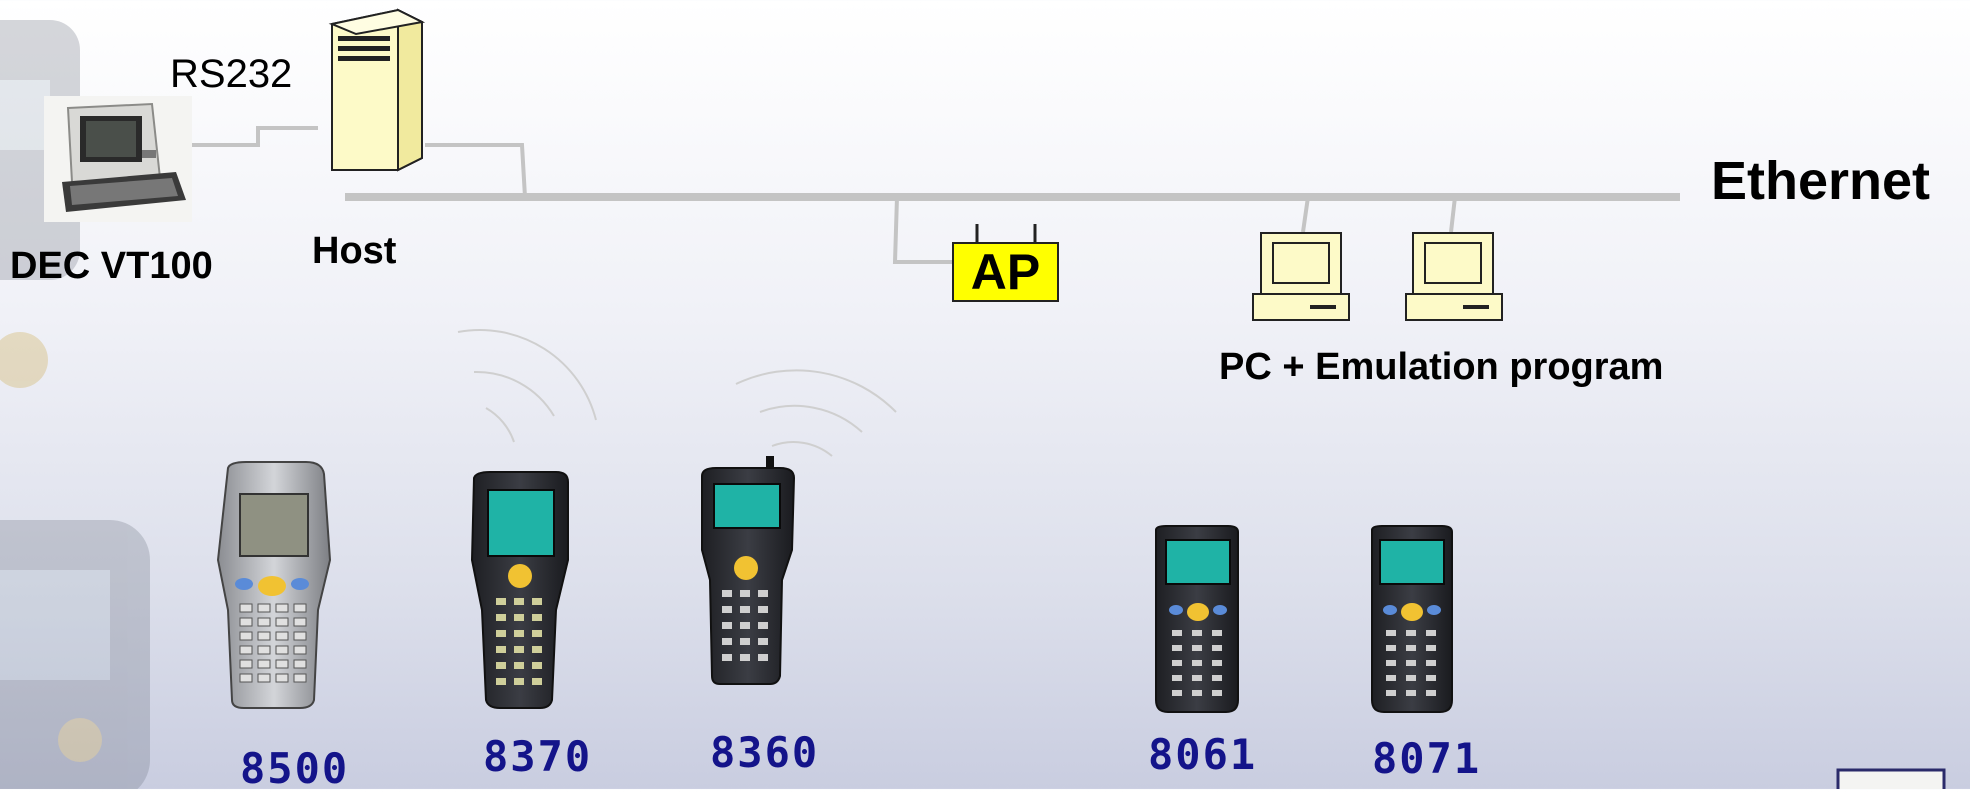 Image resolution: width=1970 pixels, height=793 pixels. What do you see at coordinates (1412, 619) in the screenshot?
I see `scanner-8071-icon` at bounding box center [1412, 619].